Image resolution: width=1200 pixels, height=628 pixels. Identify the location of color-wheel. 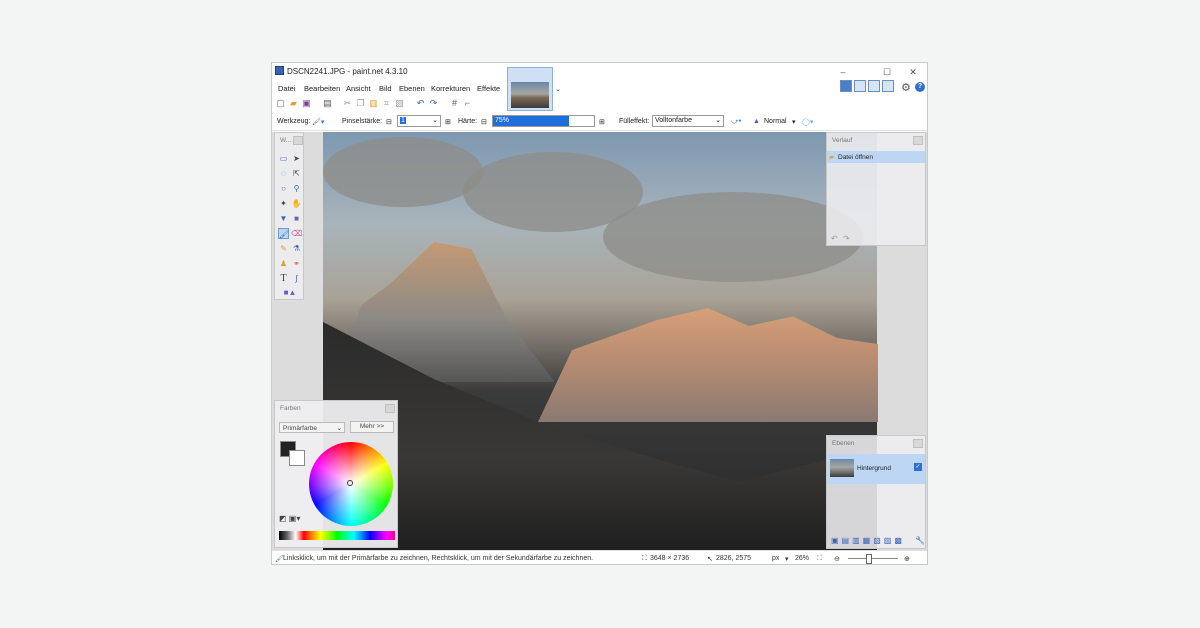
(351, 484).